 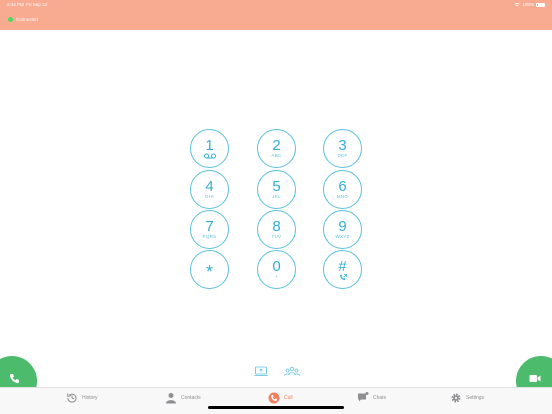 I want to click on key-letters: PQRS, so click(x=209, y=236).